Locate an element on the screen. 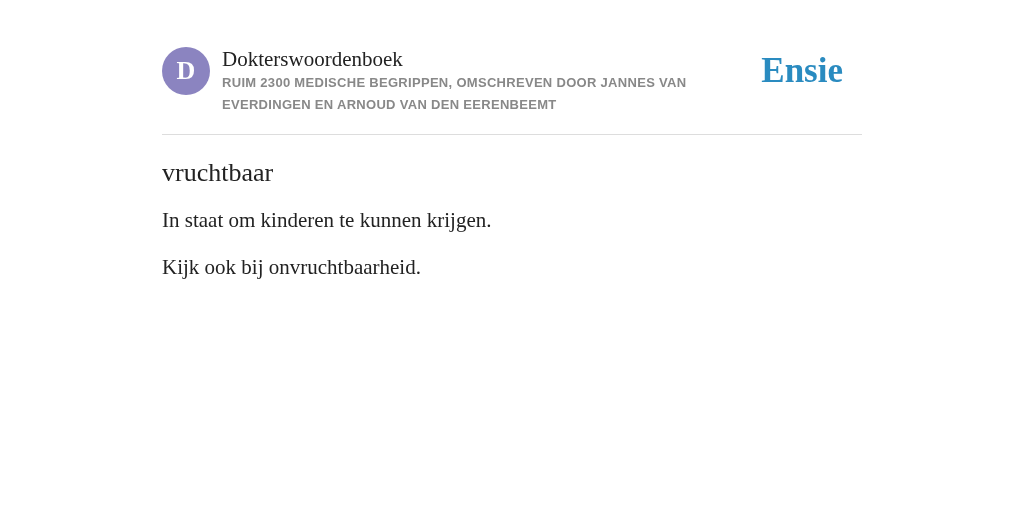 This screenshot has width=1024, height=512. site-title: Dokterswoordenboek is located at coordinates (313, 59).